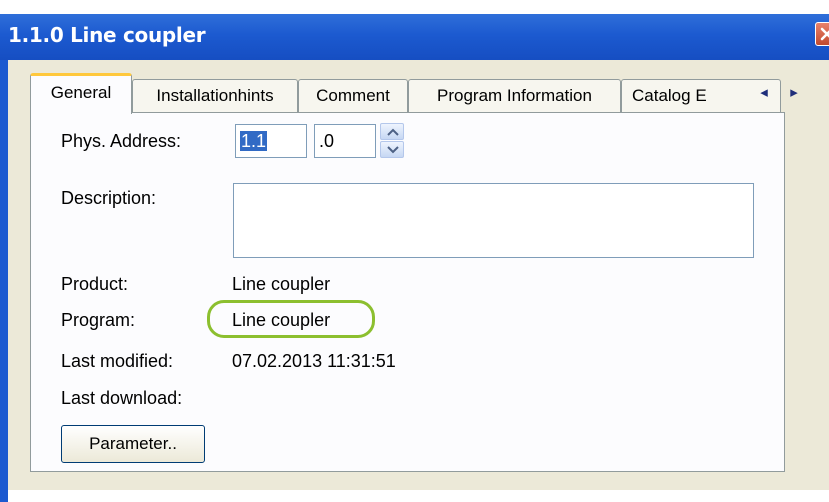 This screenshot has height=502, width=829. What do you see at coordinates (281, 284) in the screenshot?
I see `product-value: Line coupler` at bounding box center [281, 284].